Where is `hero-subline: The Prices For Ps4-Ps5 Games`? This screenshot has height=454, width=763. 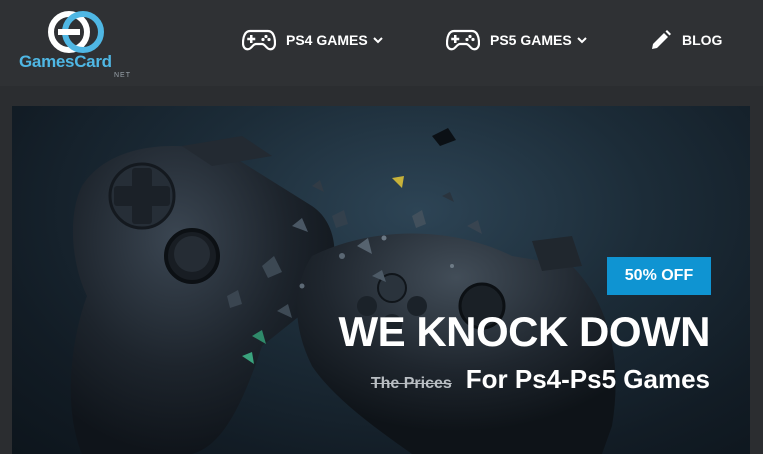 hero-subline: The Prices For Ps4-Ps5 Games is located at coordinates (540, 379).